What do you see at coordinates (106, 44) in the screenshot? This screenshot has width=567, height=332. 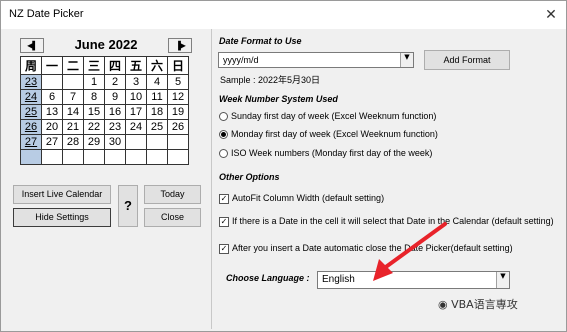 I see `month-year-label: June 2022` at bounding box center [106, 44].